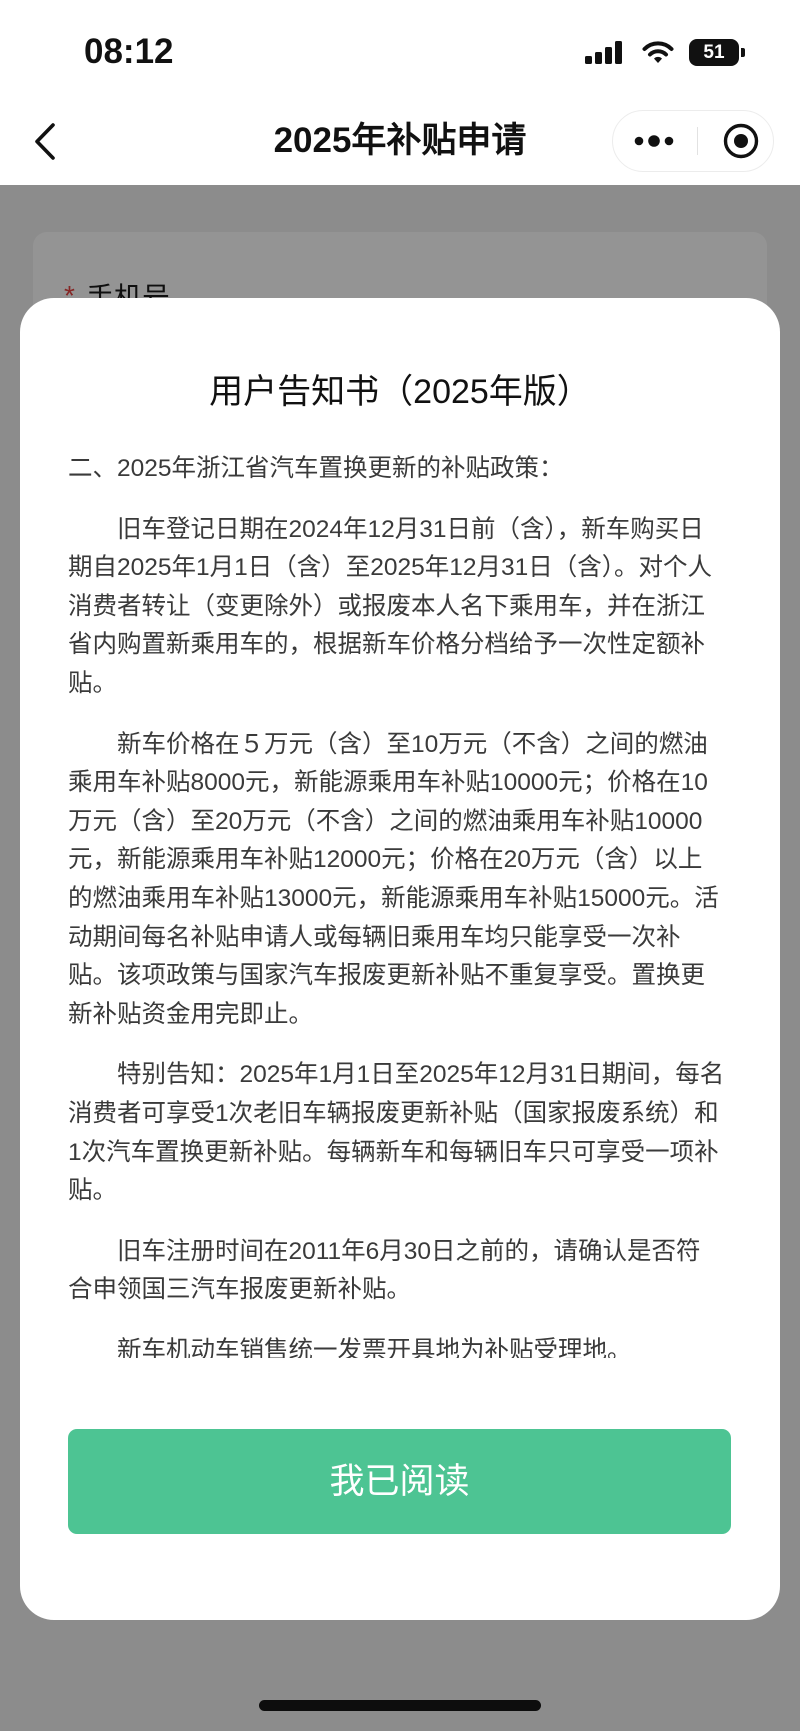 The width and height of the screenshot is (800, 1731). I want to click on target-circle-icon, so click(736, 141).